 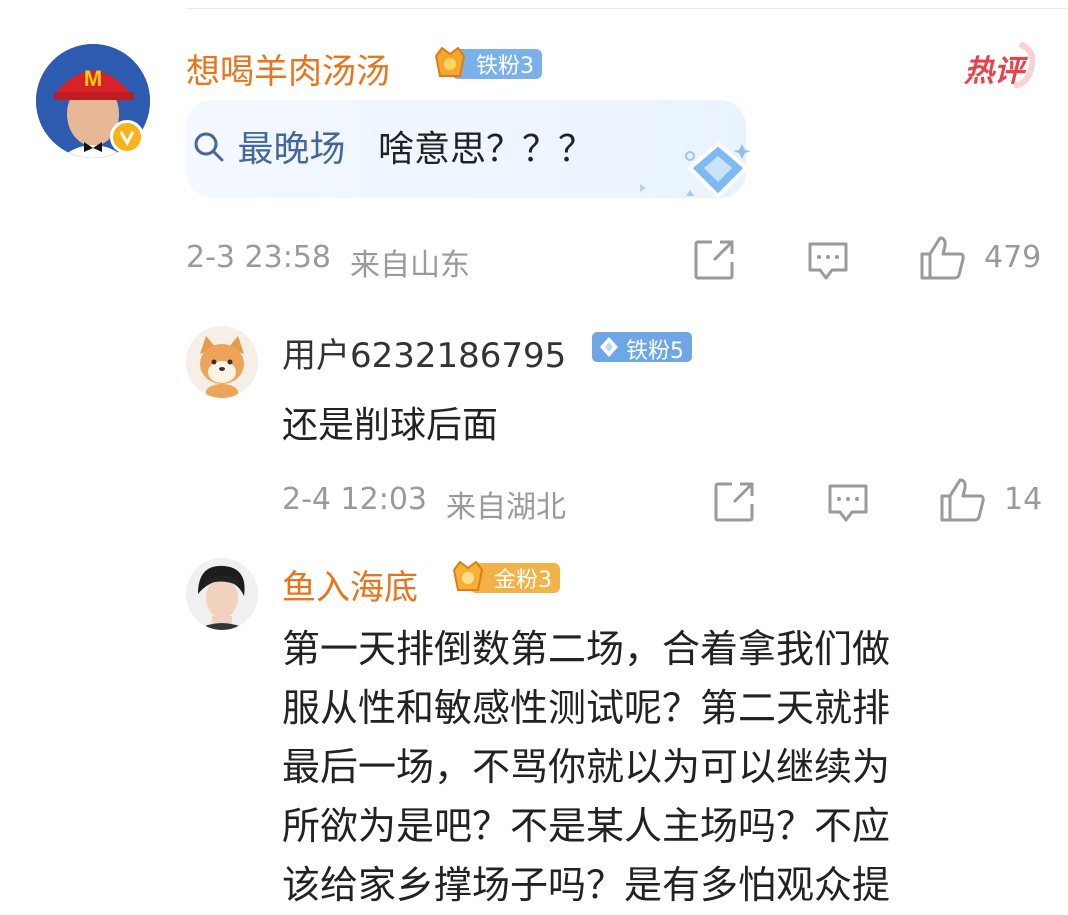 I want to click on username: 想喝羊肉汤汤, so click(x=288, y=68).